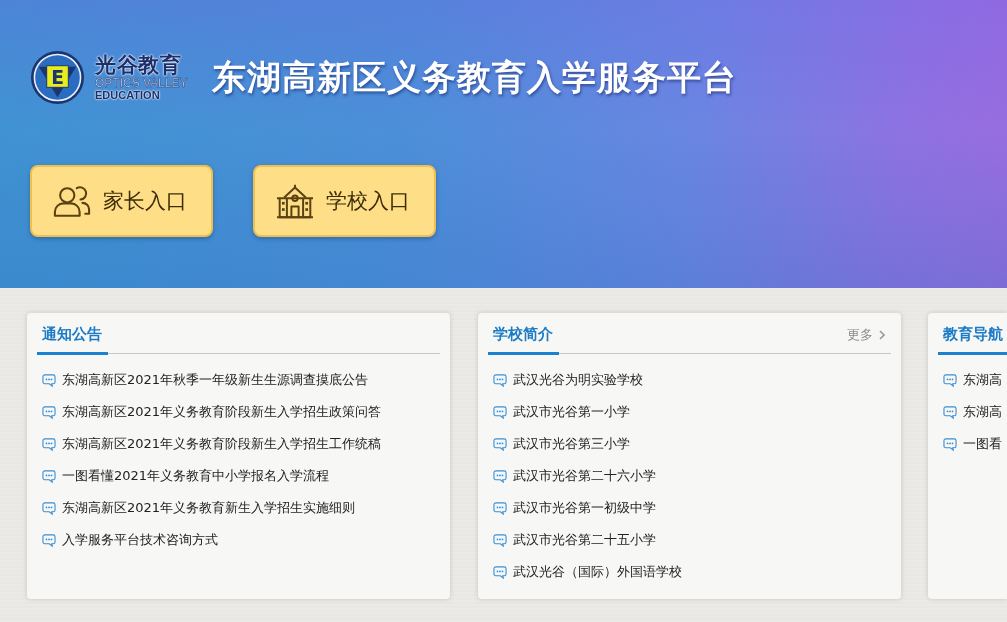 The height and width of the screenshot is (622, 1007). Describe the element at coordinates (344, 201) in the screenshot. I see `entry-button: 学校入口` at that location.